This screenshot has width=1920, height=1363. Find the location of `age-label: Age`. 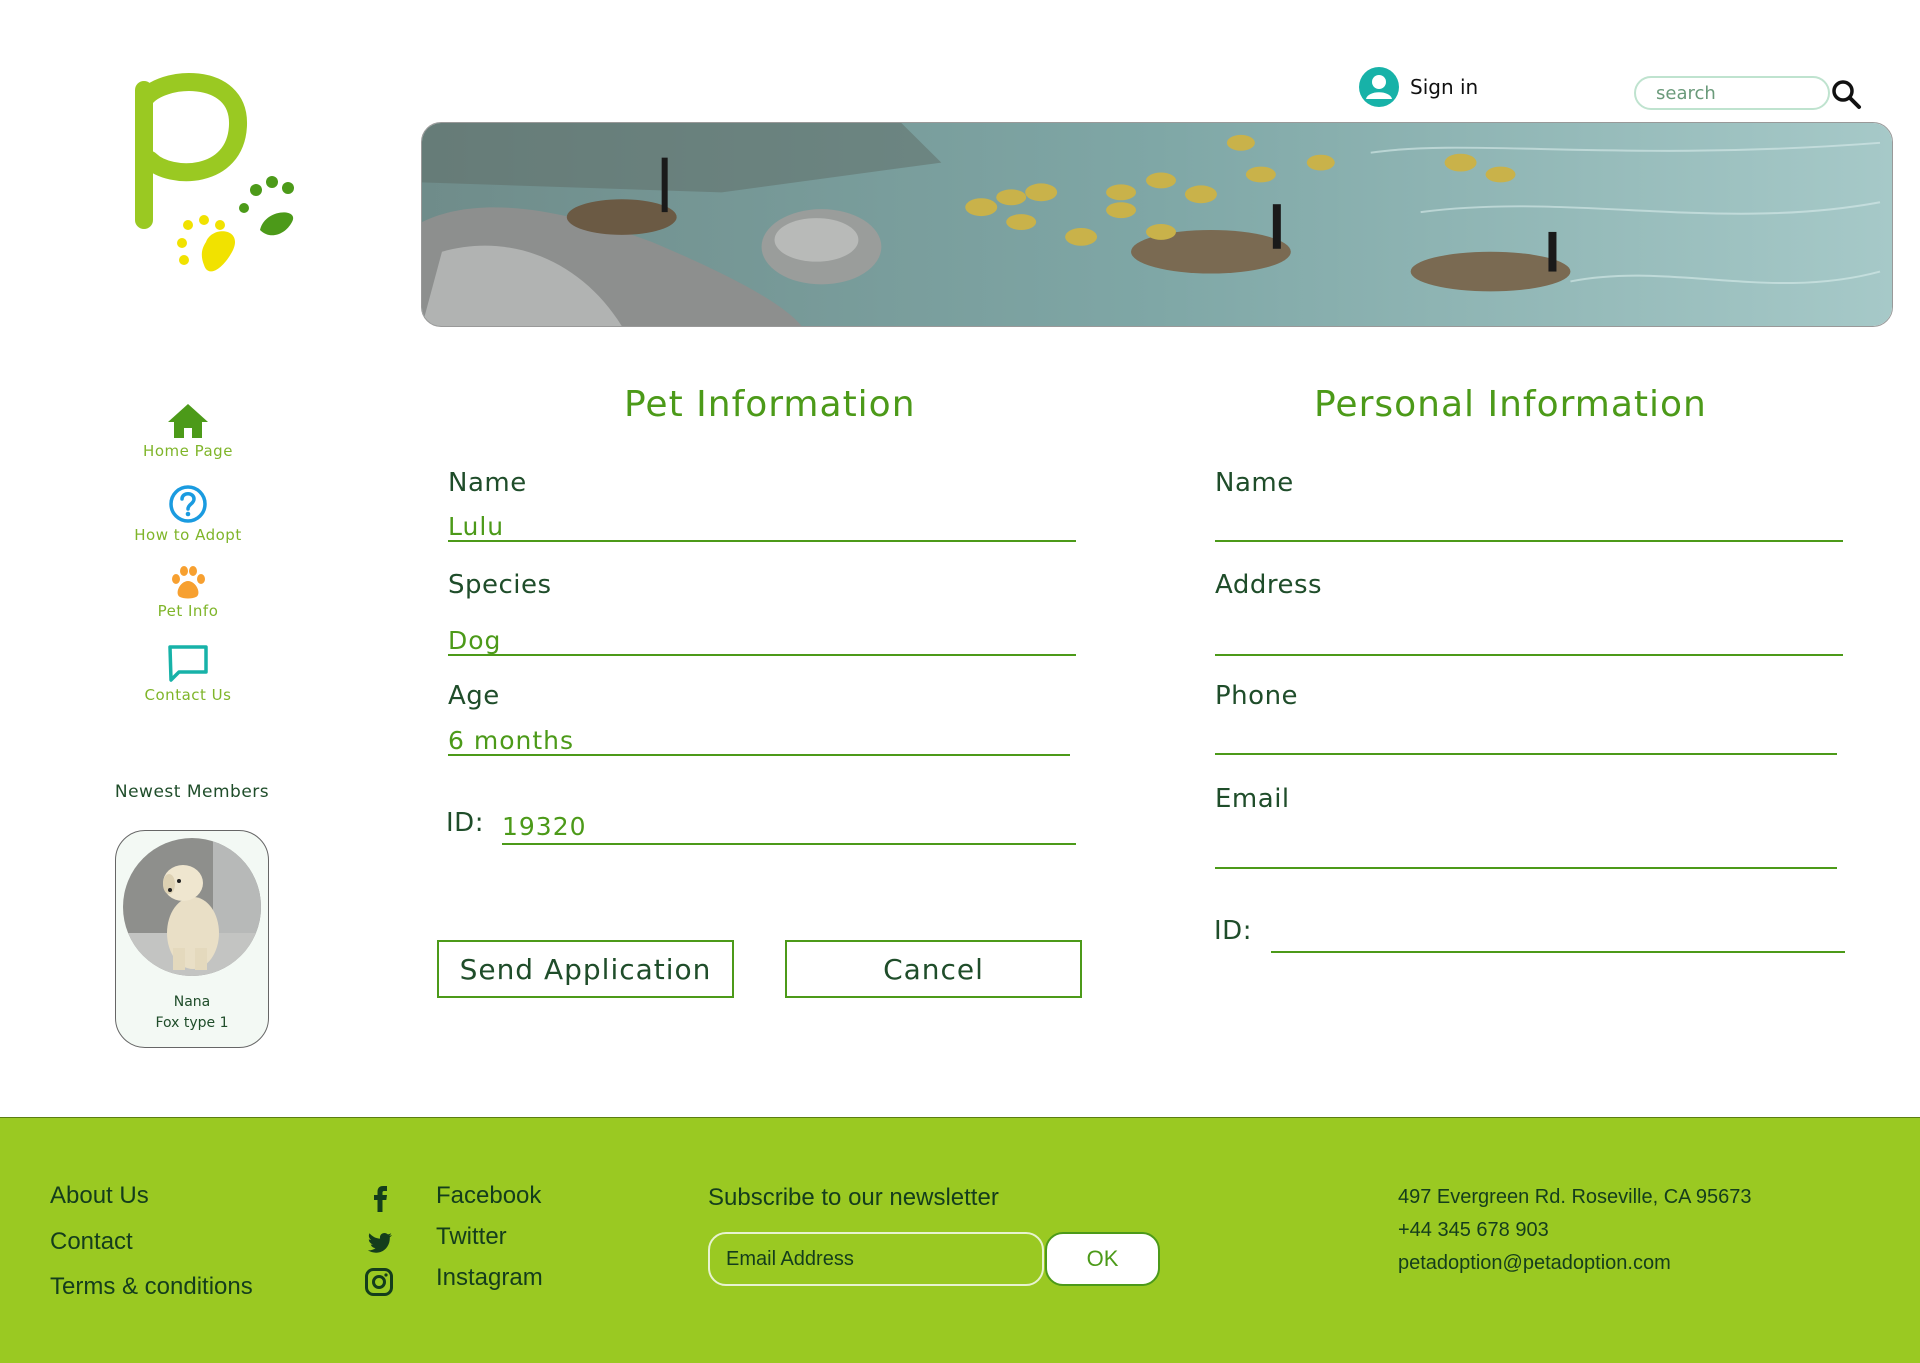

age-label: Age is located at coordinates (474, 696).